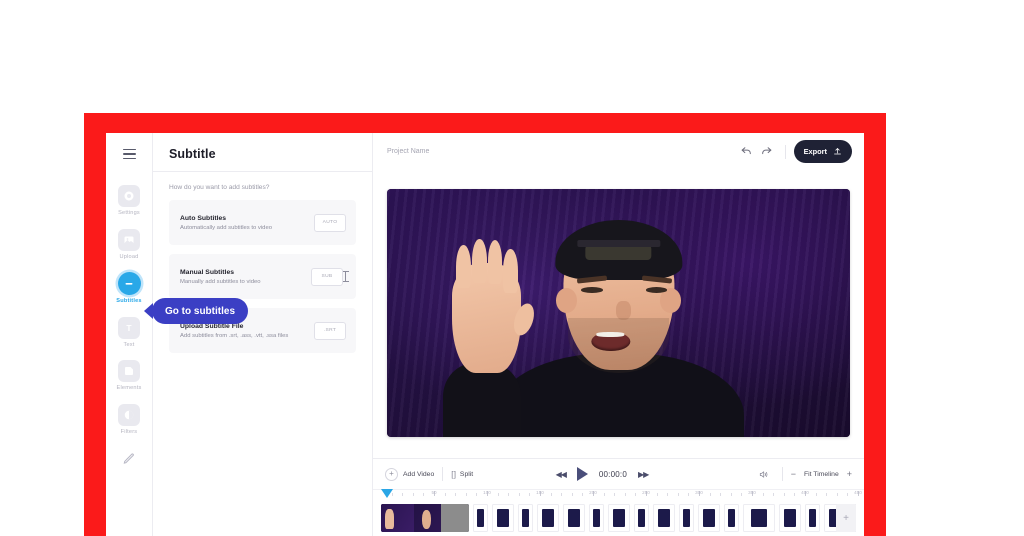  What do you see at coordinates (330, 222) in the screenshot?
I see `badge-auto: AUTO` at bounding box center [330, 222].